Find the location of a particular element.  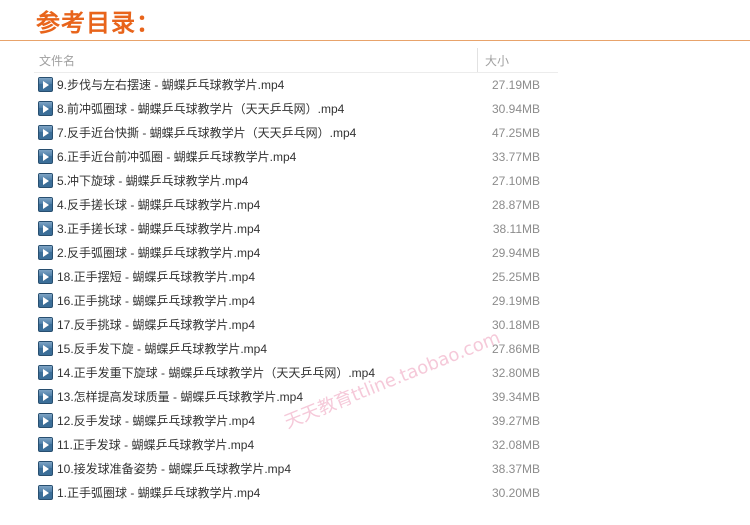

file-size: 28.87MB is located at coordinates (515, 205).